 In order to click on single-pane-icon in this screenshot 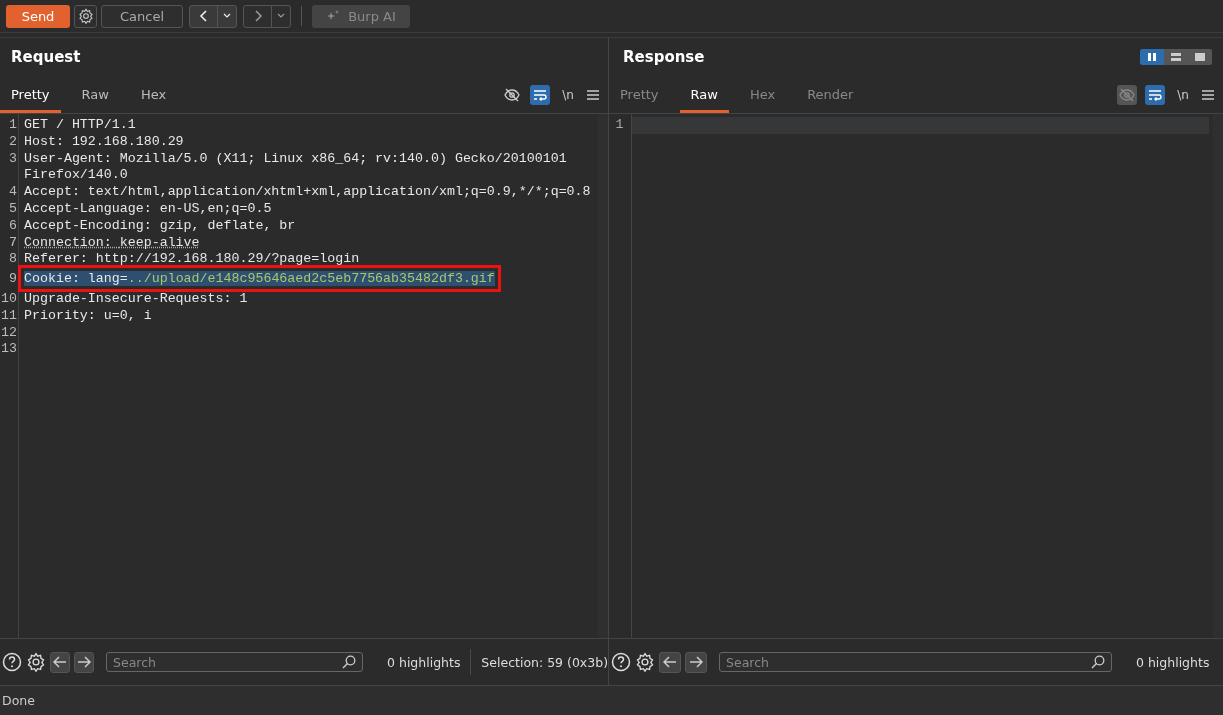, I will do `click(1200, 57)`.